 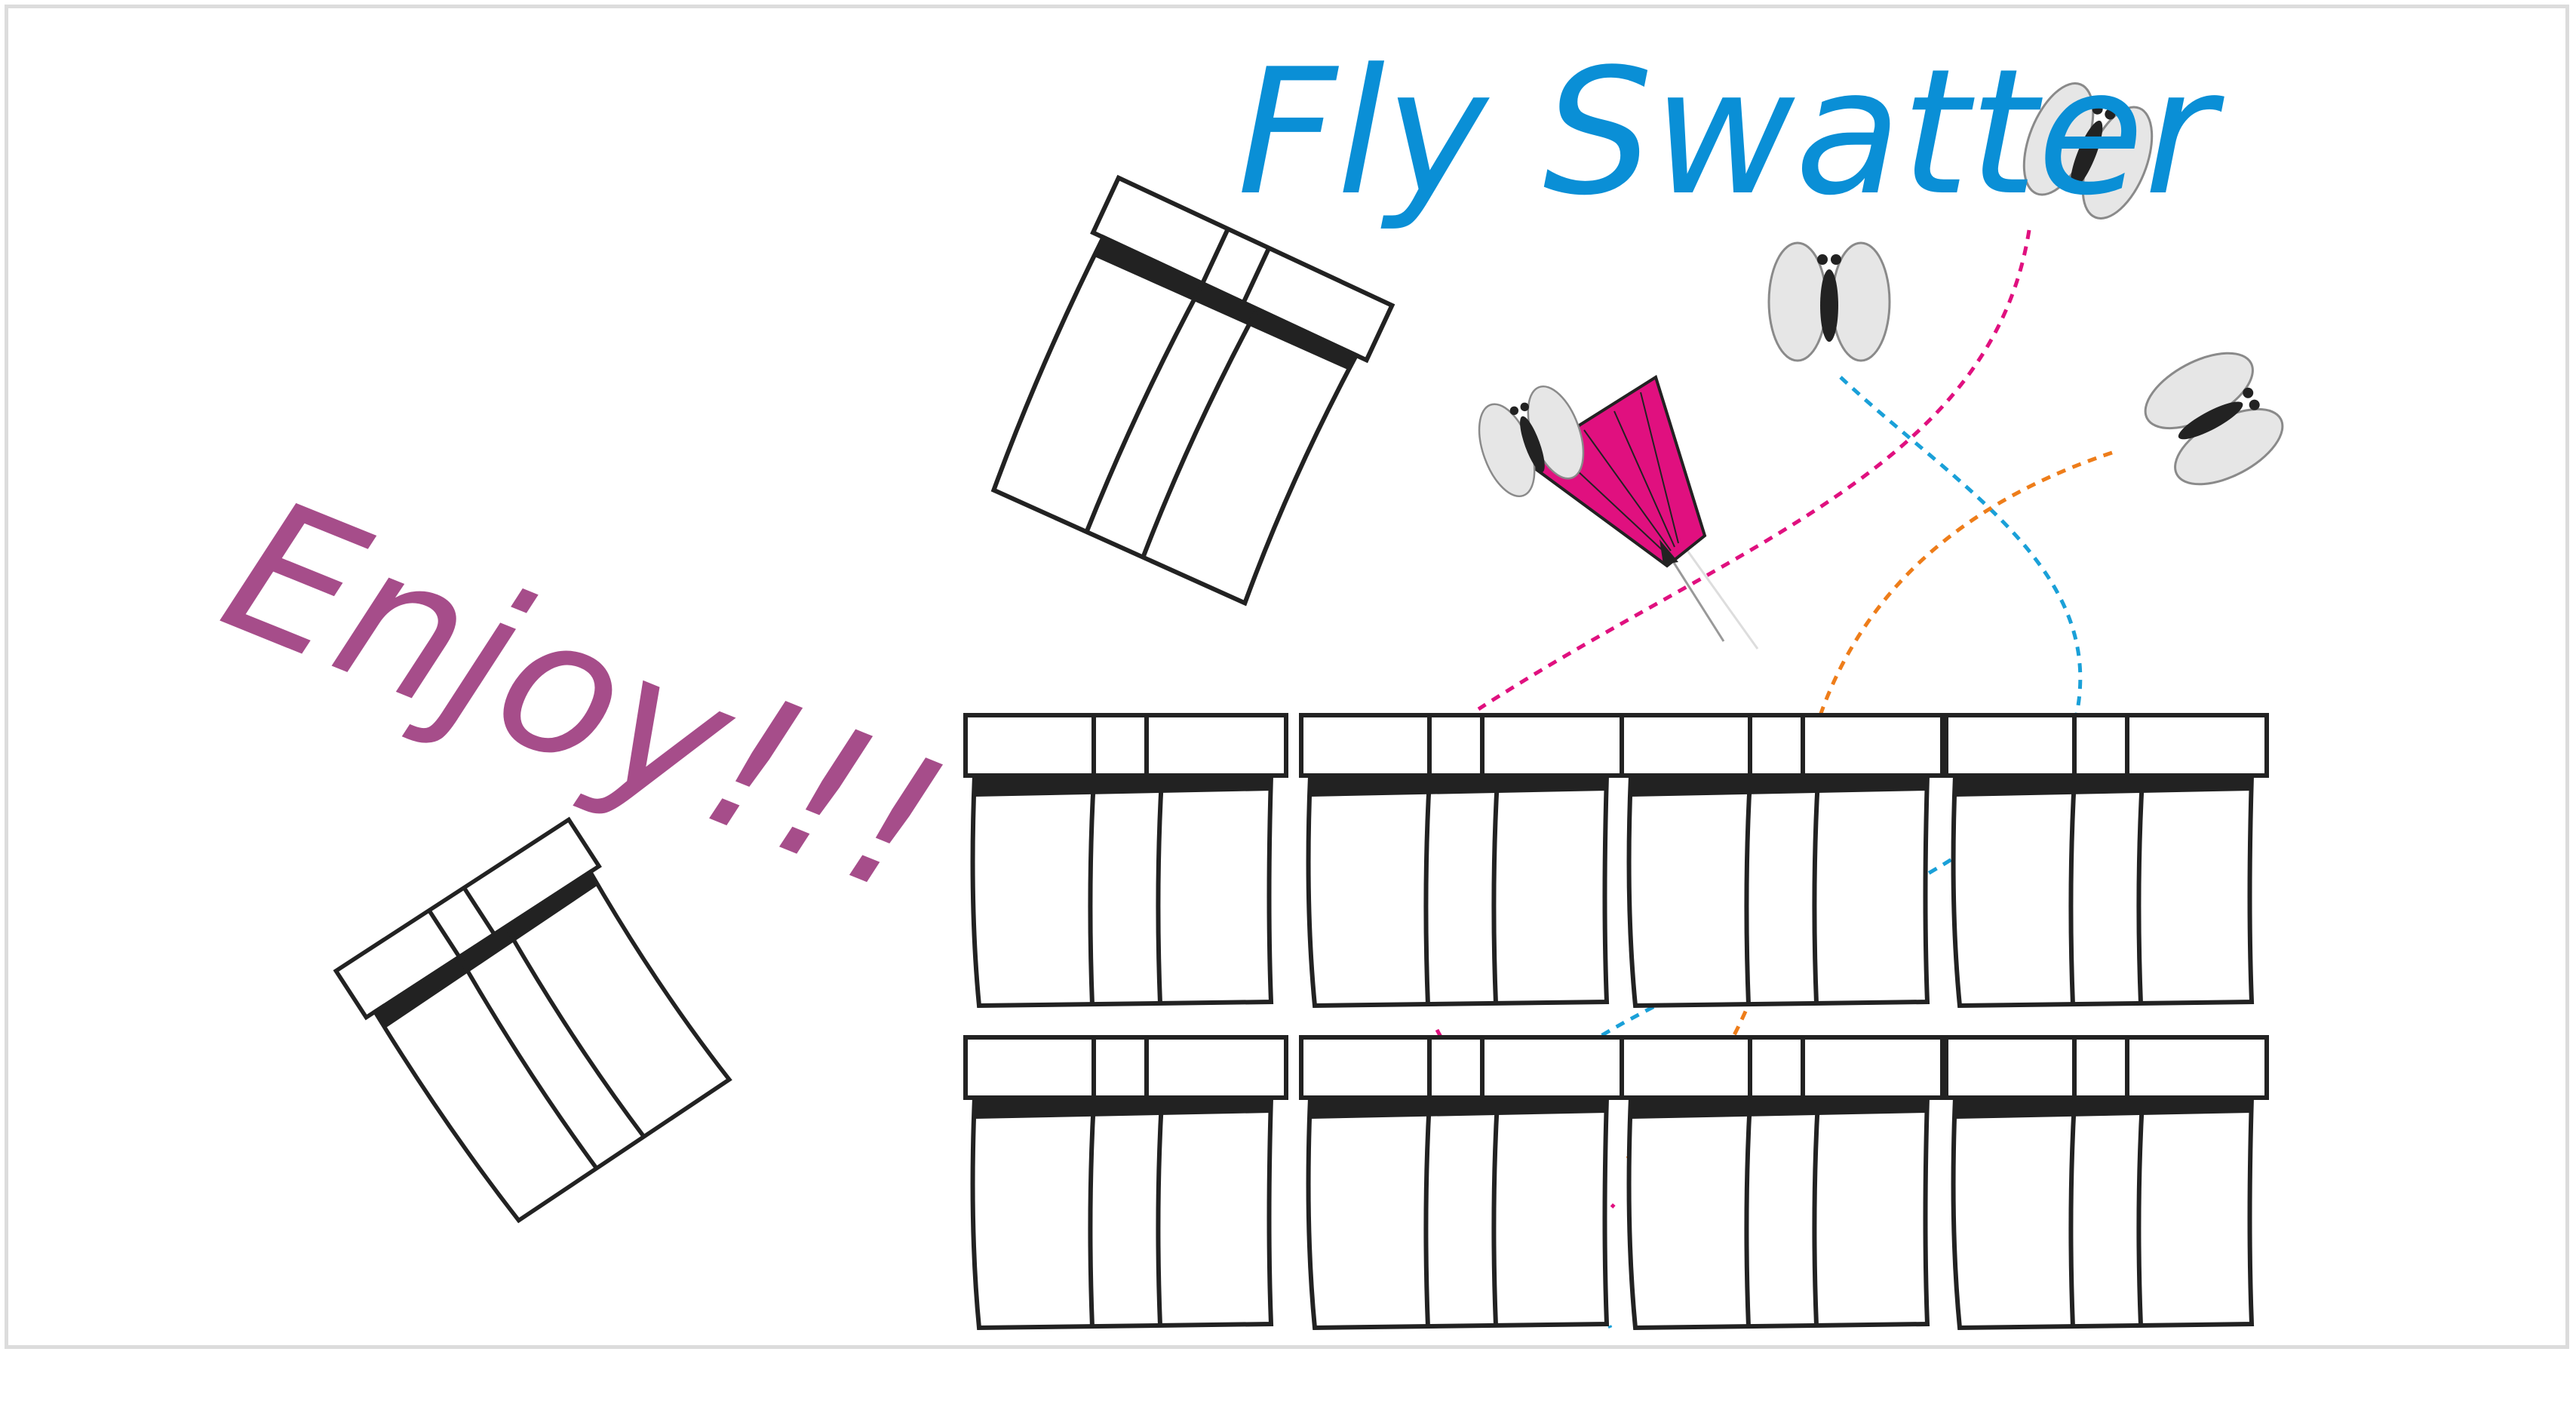 I want to click on flying-gift-box-left, so click(x=536, y=1024).